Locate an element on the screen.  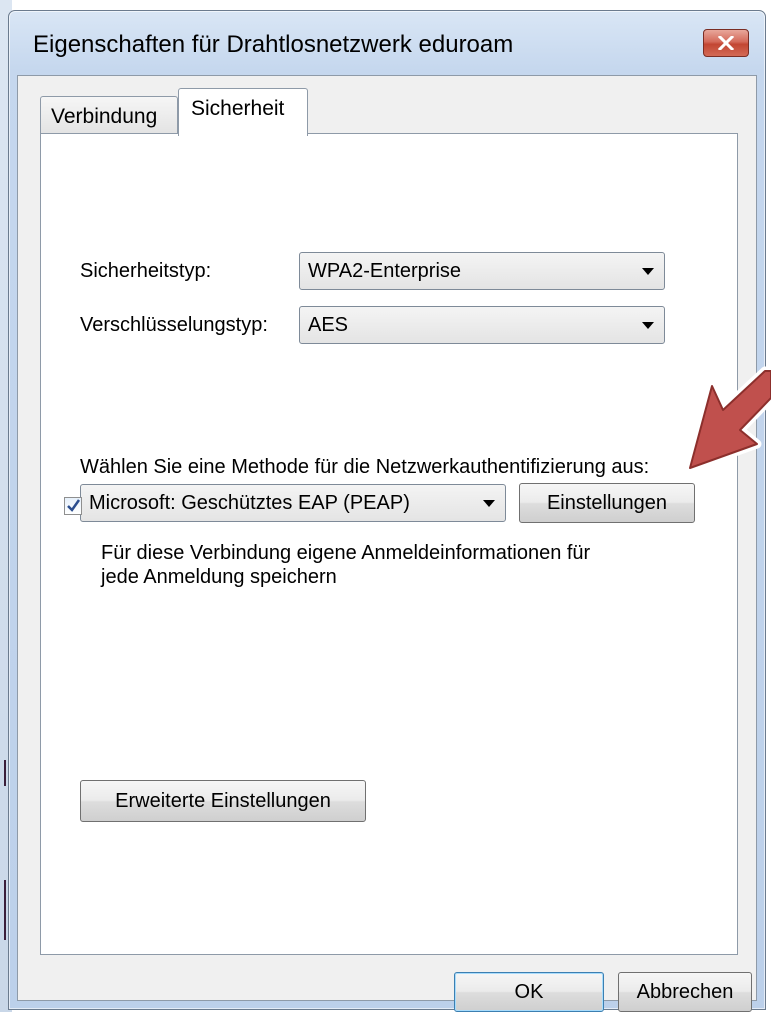
cancel-button: Abbrechen is located at coordinates (685, 992).